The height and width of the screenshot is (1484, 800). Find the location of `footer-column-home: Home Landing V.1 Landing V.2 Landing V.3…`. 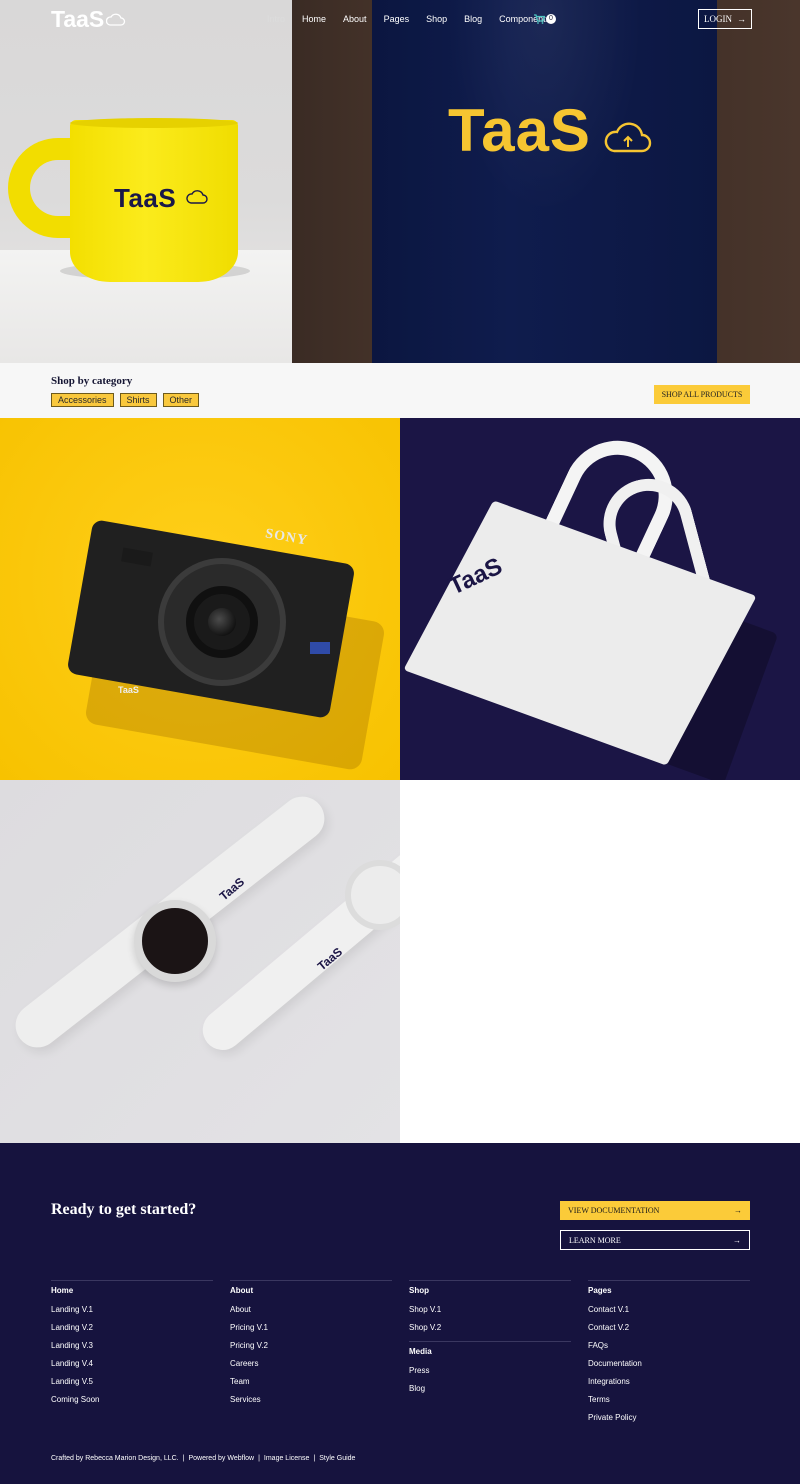

footer-column-home: Home Landing V.1 Landing V.2 Landing V.3… is located at coordinates (132, 1346).